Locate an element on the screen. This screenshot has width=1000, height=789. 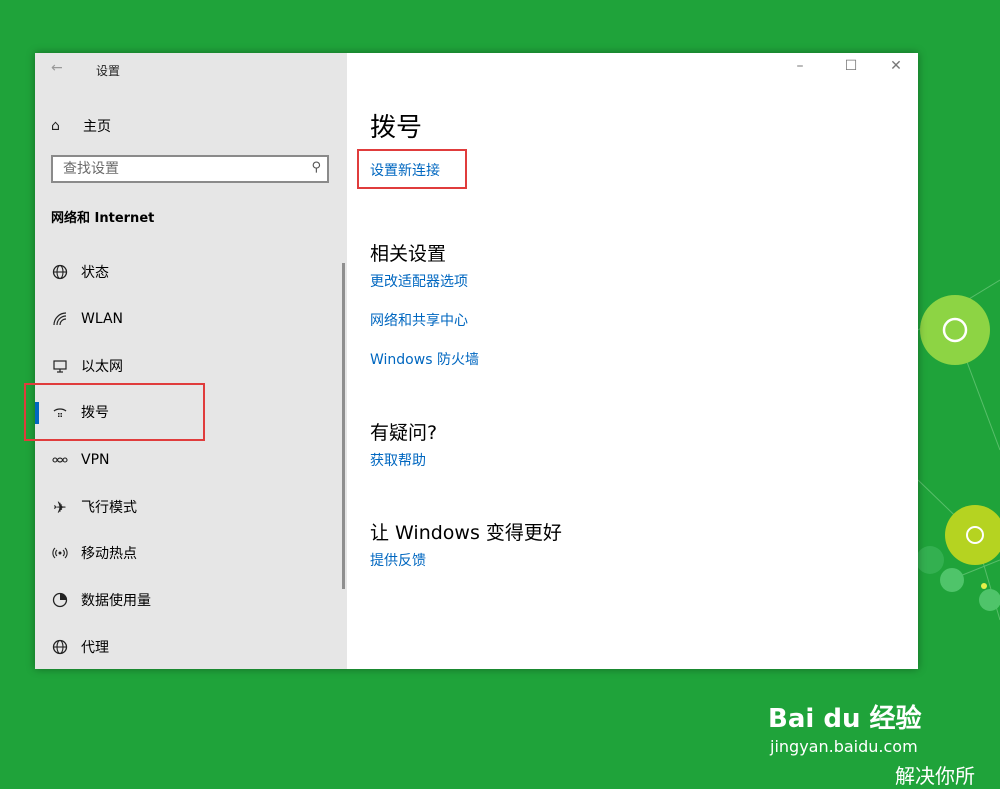
search-icon: ⚲ is located at coordinates (316, 167).